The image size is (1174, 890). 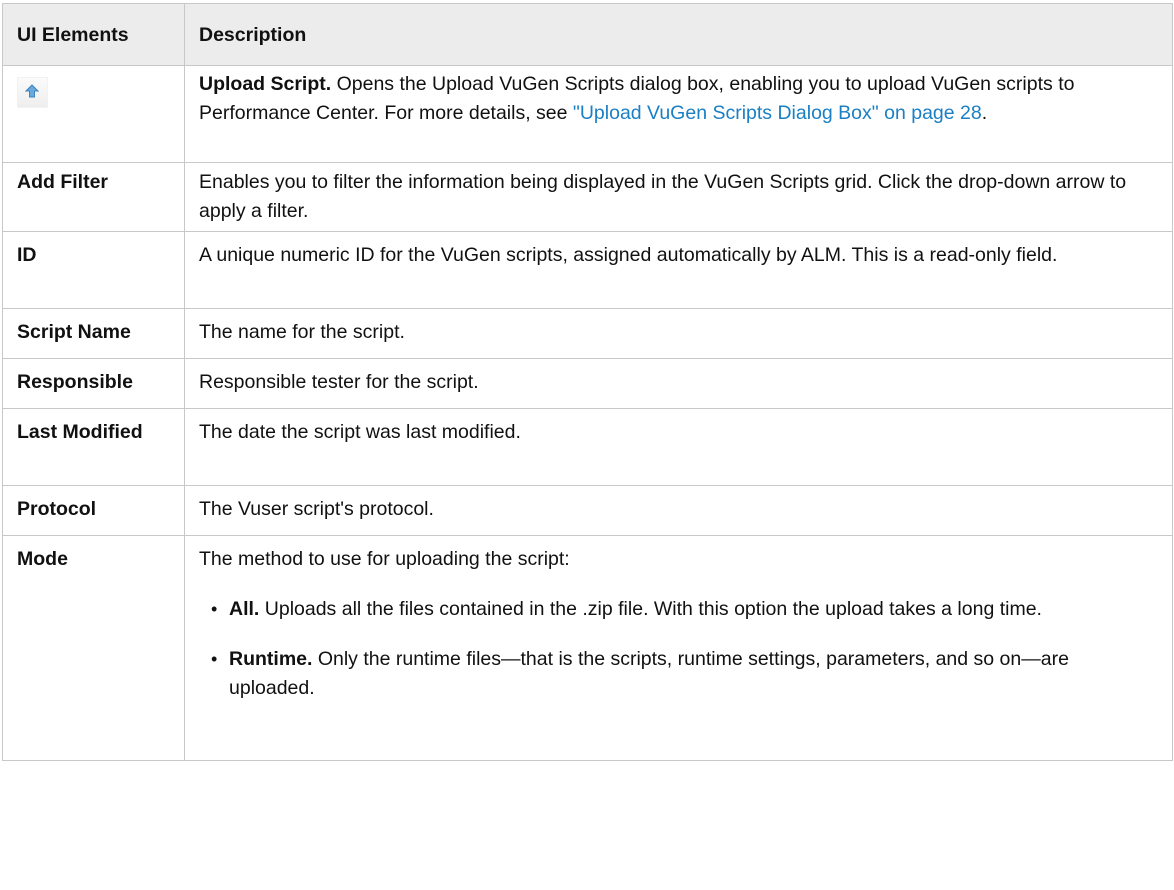 What do you see at coordinates (93, 648) in the screenshot?
I see `mode-label: Mode` at bounding box center [93, 648].